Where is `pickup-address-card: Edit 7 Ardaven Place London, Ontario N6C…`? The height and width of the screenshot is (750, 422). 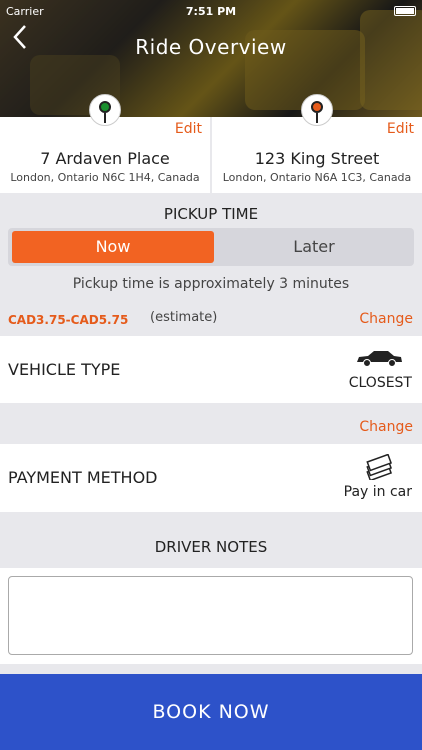
pickup-address-card: Edit 7 Ardaven Place London, Ontario N6C… is located at coordinates (105, 143).